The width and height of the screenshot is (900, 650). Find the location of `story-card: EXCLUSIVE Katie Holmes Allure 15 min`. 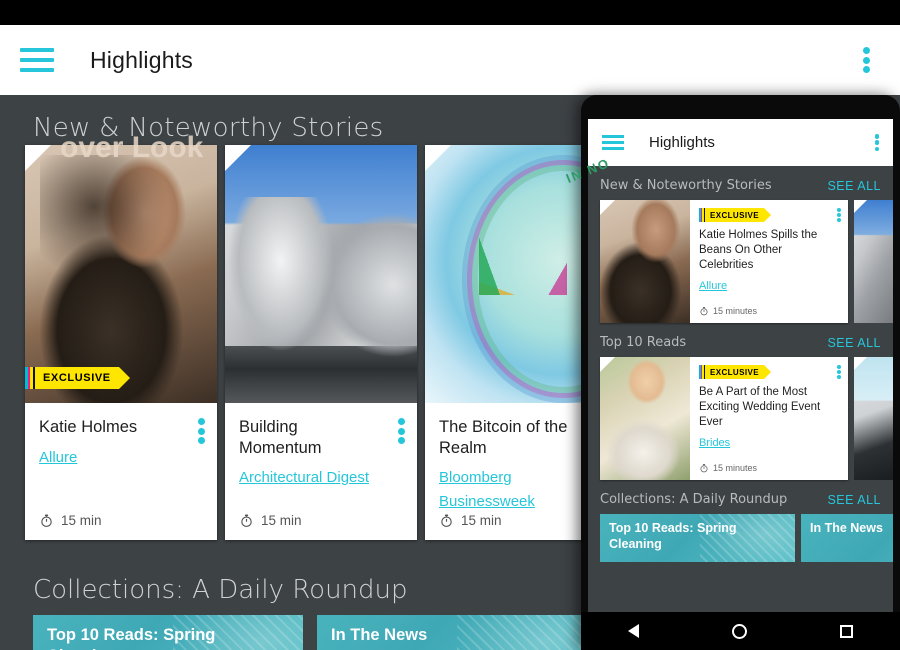

story-card: EXCLUSIVE Katie Holmes Allure 15 min is located at coordinates (121, 342).